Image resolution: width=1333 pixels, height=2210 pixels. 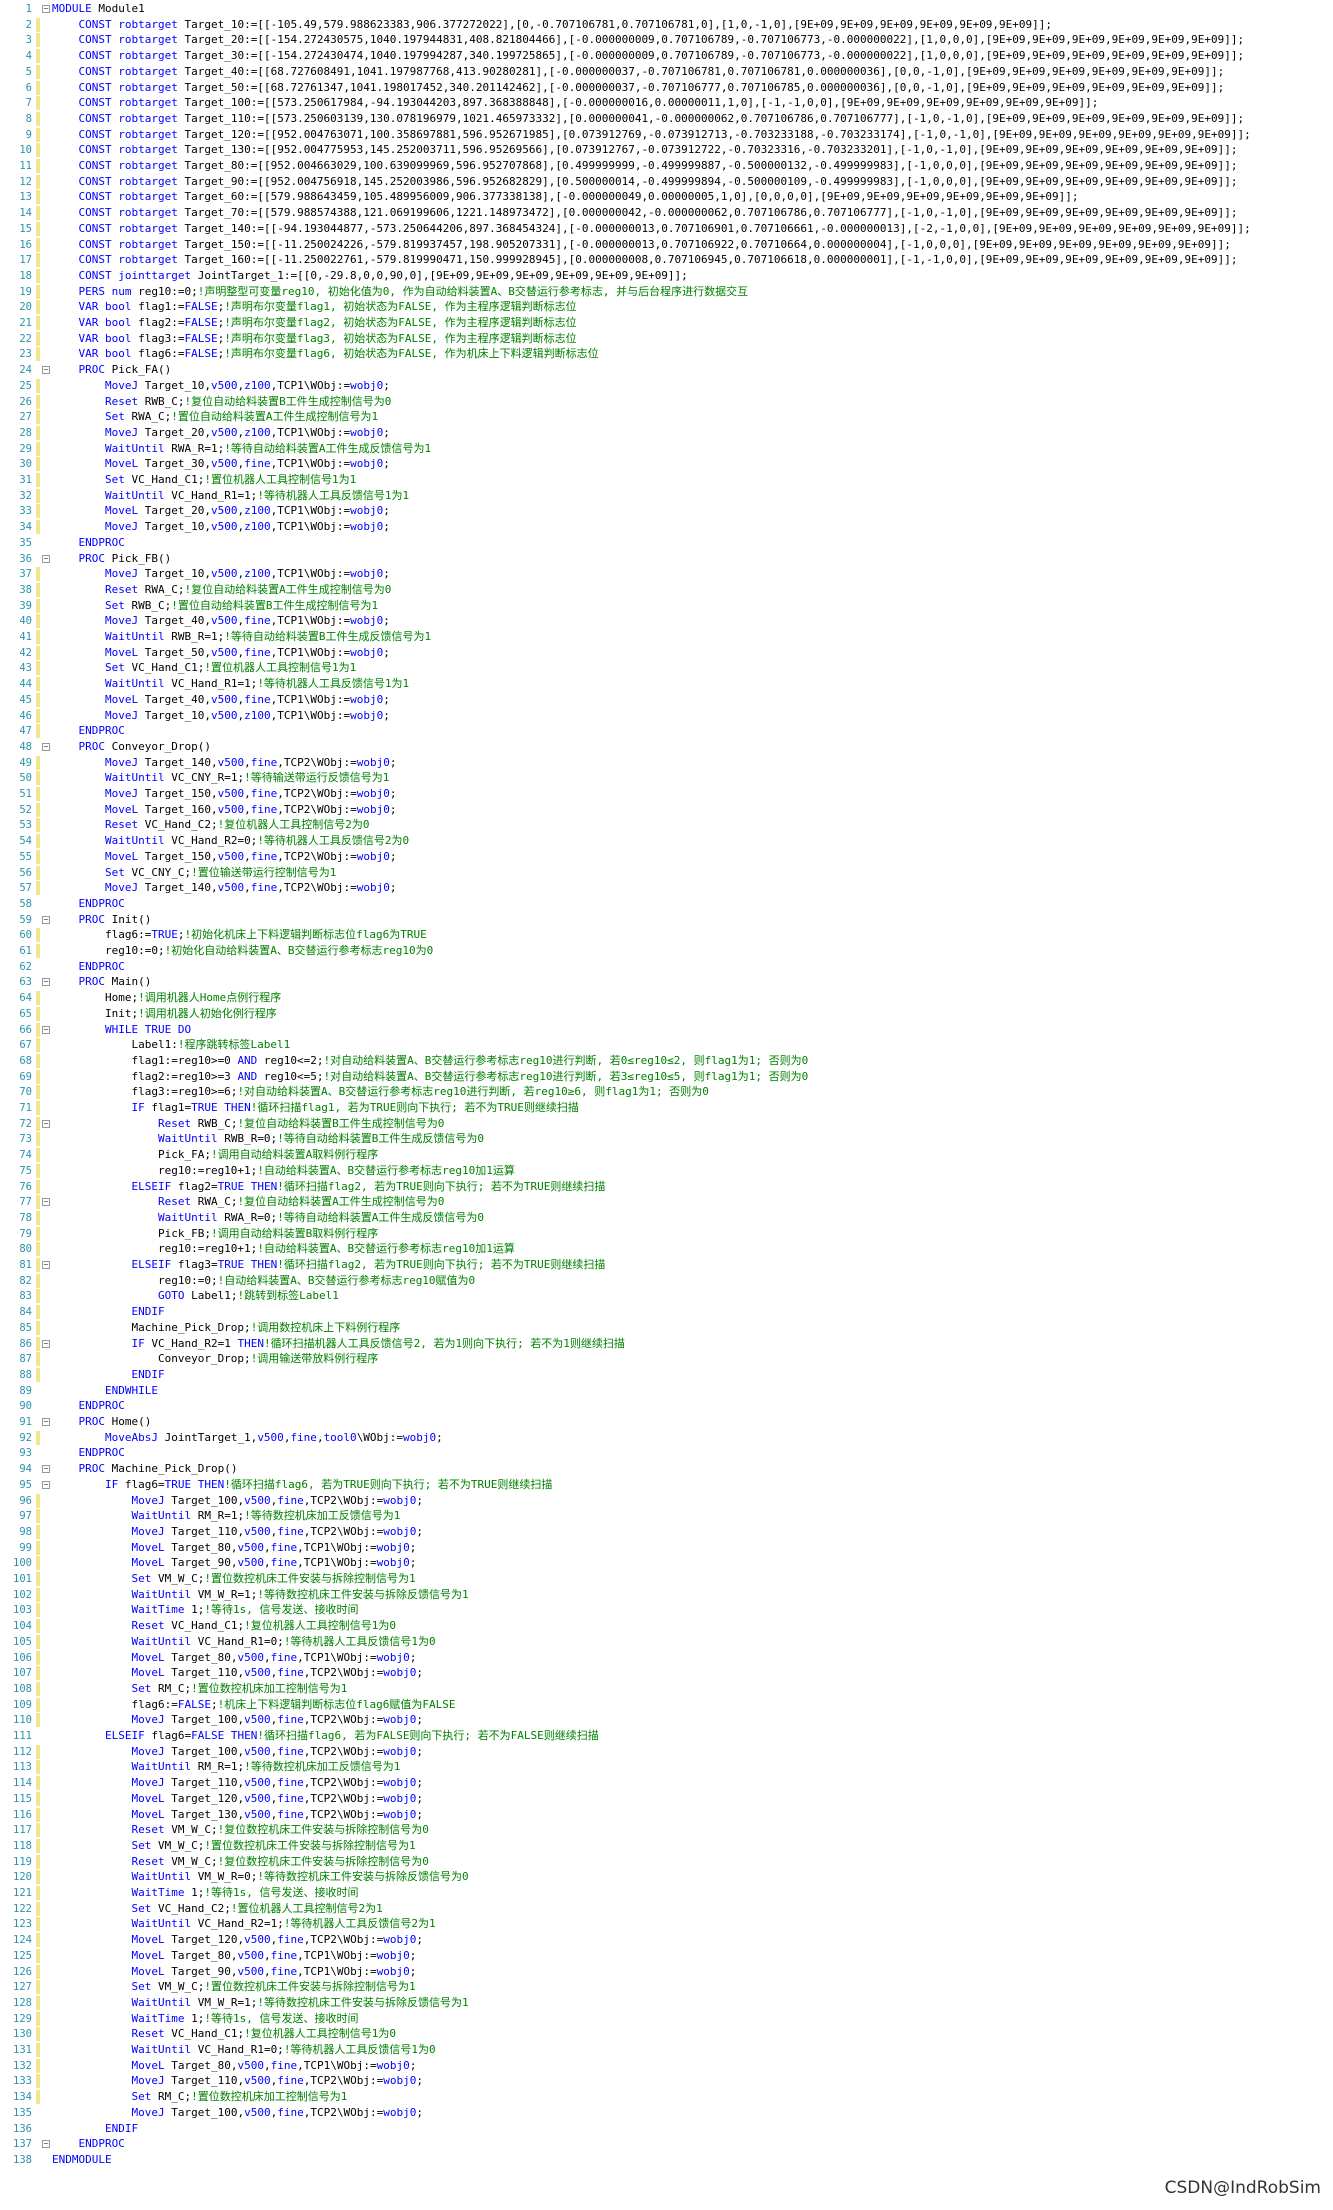 What do you see at coordinates (666, 1202) in the screenshot?
I see `code-line: 77 − Reset RWA_C;!复位自动给料装置A工件生成控制信号为0` at bounding box center [666, 1202].